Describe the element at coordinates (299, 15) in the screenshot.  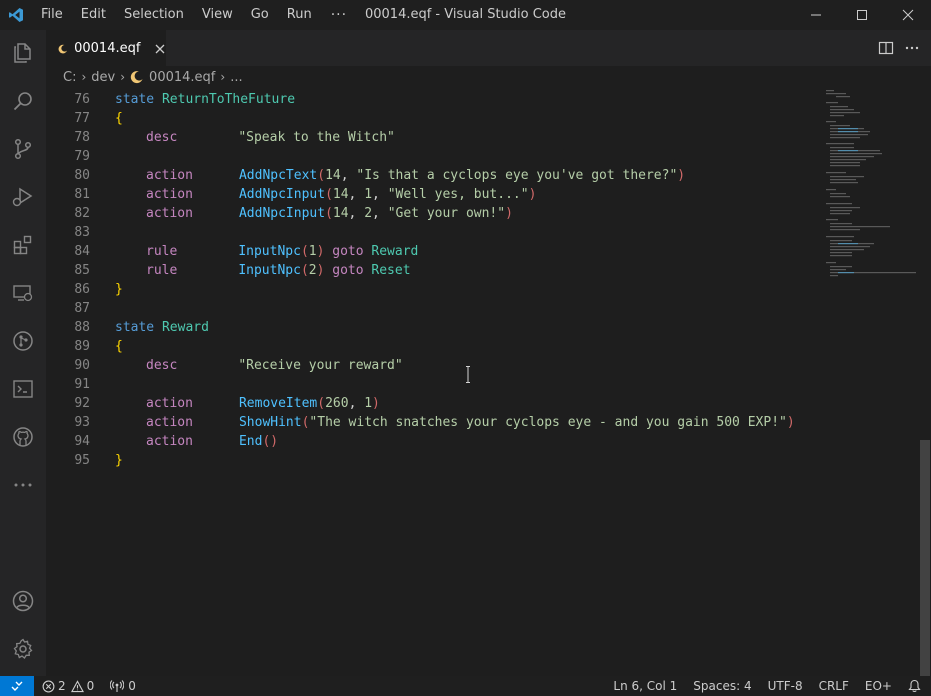
I see `menu-run: Run` at that location.